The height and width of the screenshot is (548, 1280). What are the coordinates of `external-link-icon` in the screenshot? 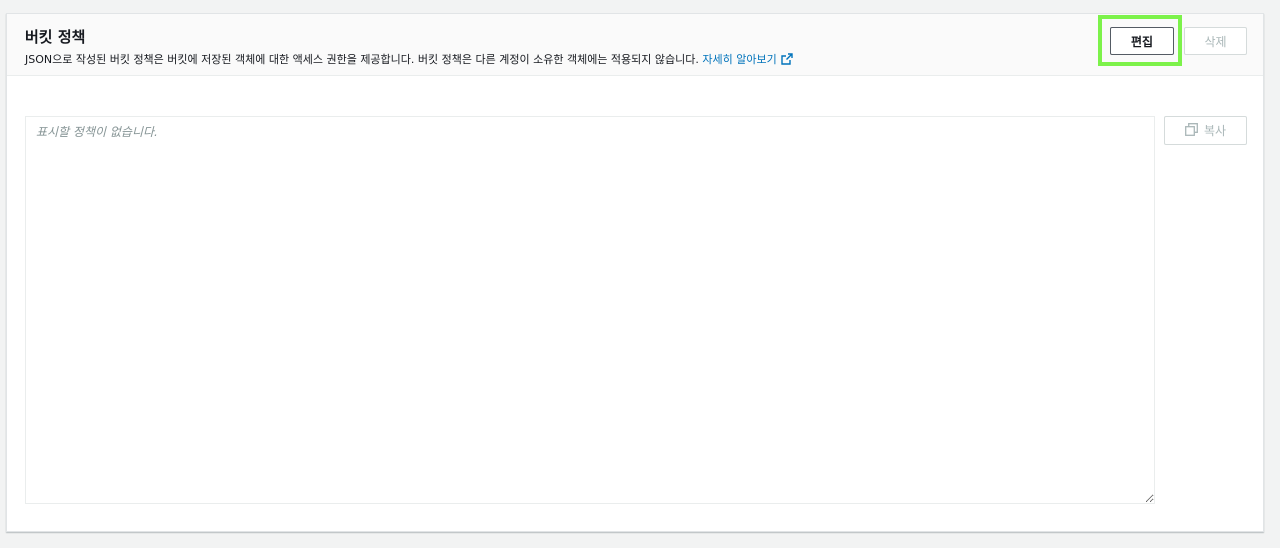 It's located at (787, 61).